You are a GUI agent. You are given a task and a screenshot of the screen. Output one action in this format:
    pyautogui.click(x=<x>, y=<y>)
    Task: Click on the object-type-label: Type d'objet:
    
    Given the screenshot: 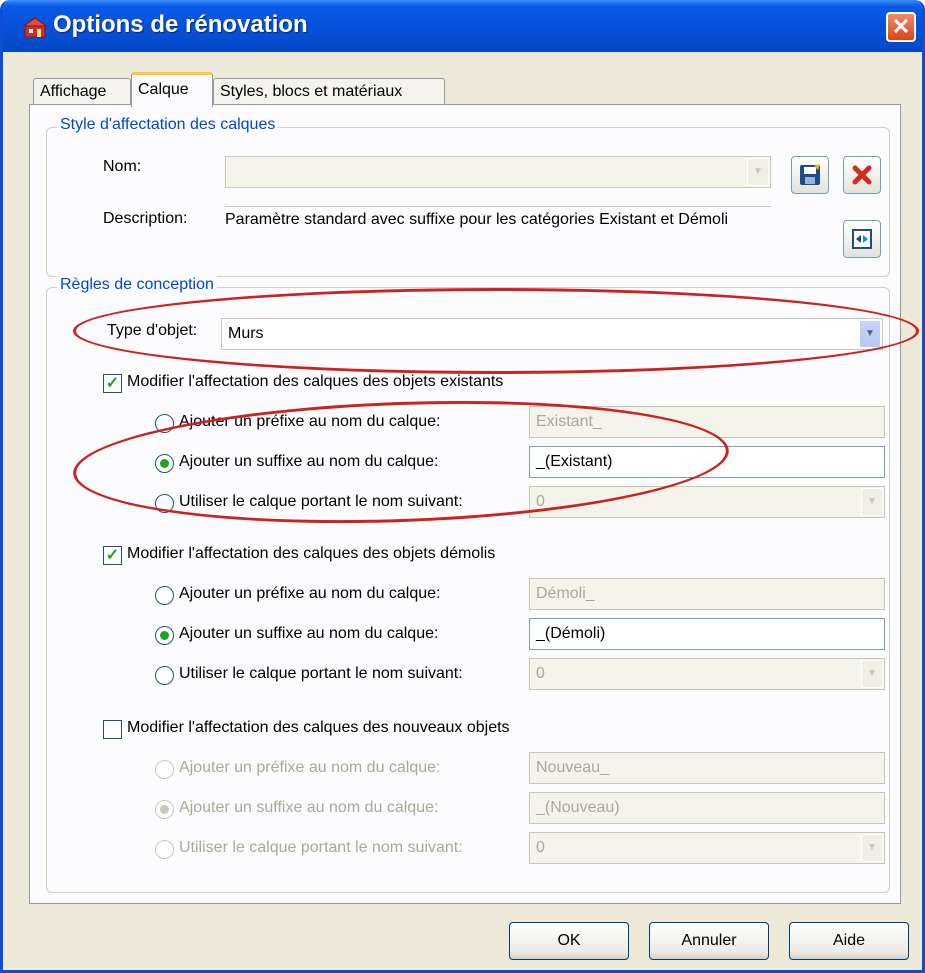 What is the action you would take?
    pyautogui.click(x=152, y=330)
    